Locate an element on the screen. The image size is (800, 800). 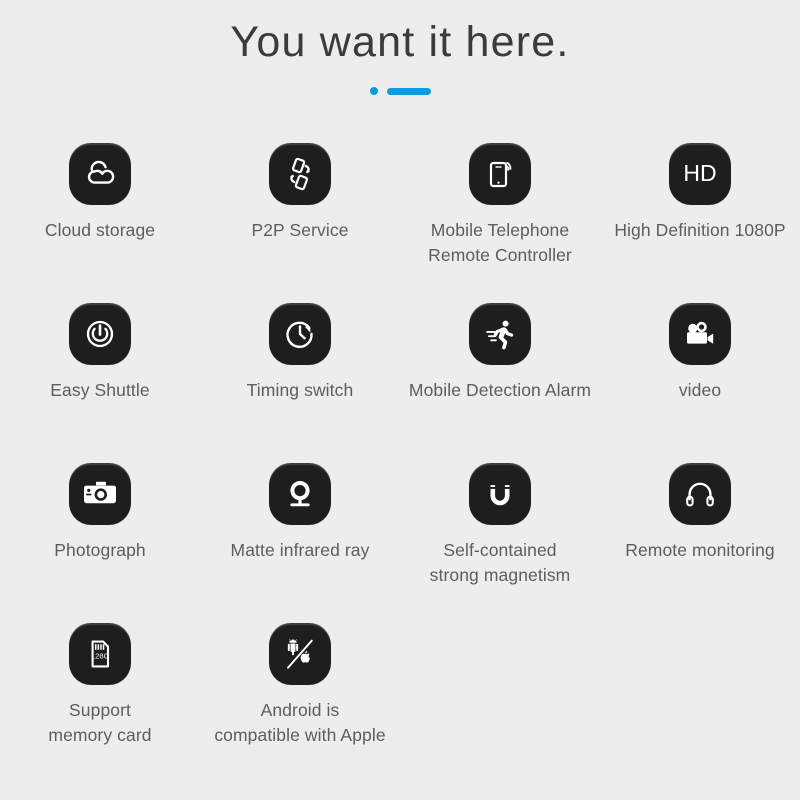
feature-item-remote-monitoring: Remote monitoring is located at coordinates (700, 534).